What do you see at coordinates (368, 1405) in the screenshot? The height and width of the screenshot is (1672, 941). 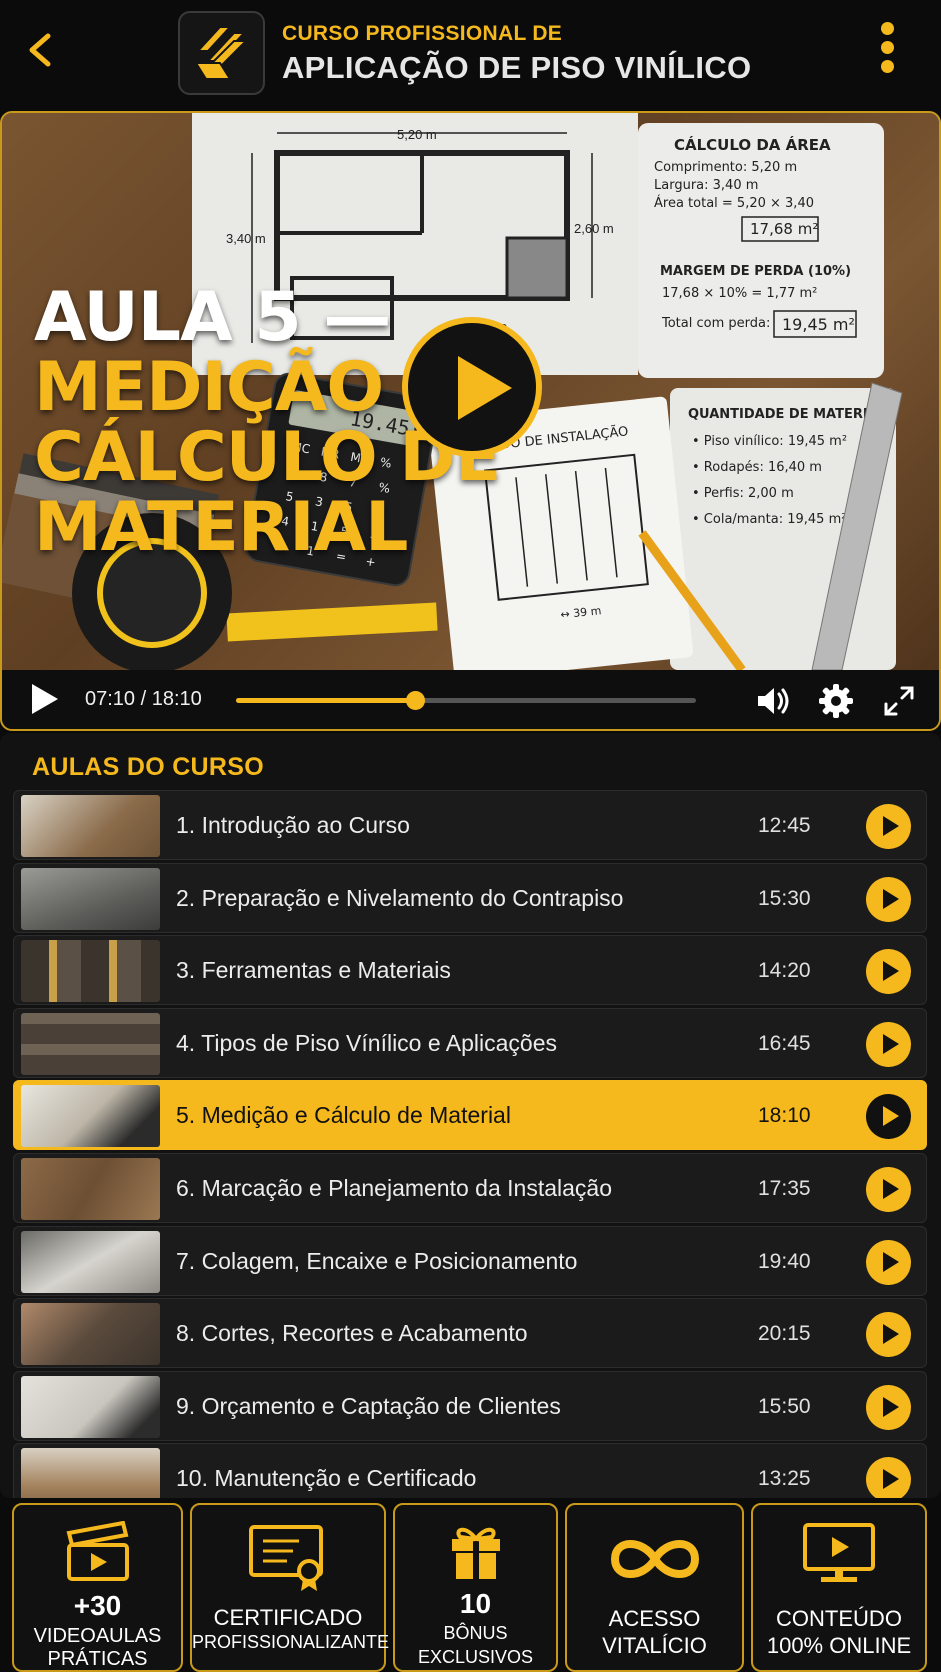 I see `lesson-title: 9. Orçamento e Captação de Clientes` at bounding box center [368, 1405].